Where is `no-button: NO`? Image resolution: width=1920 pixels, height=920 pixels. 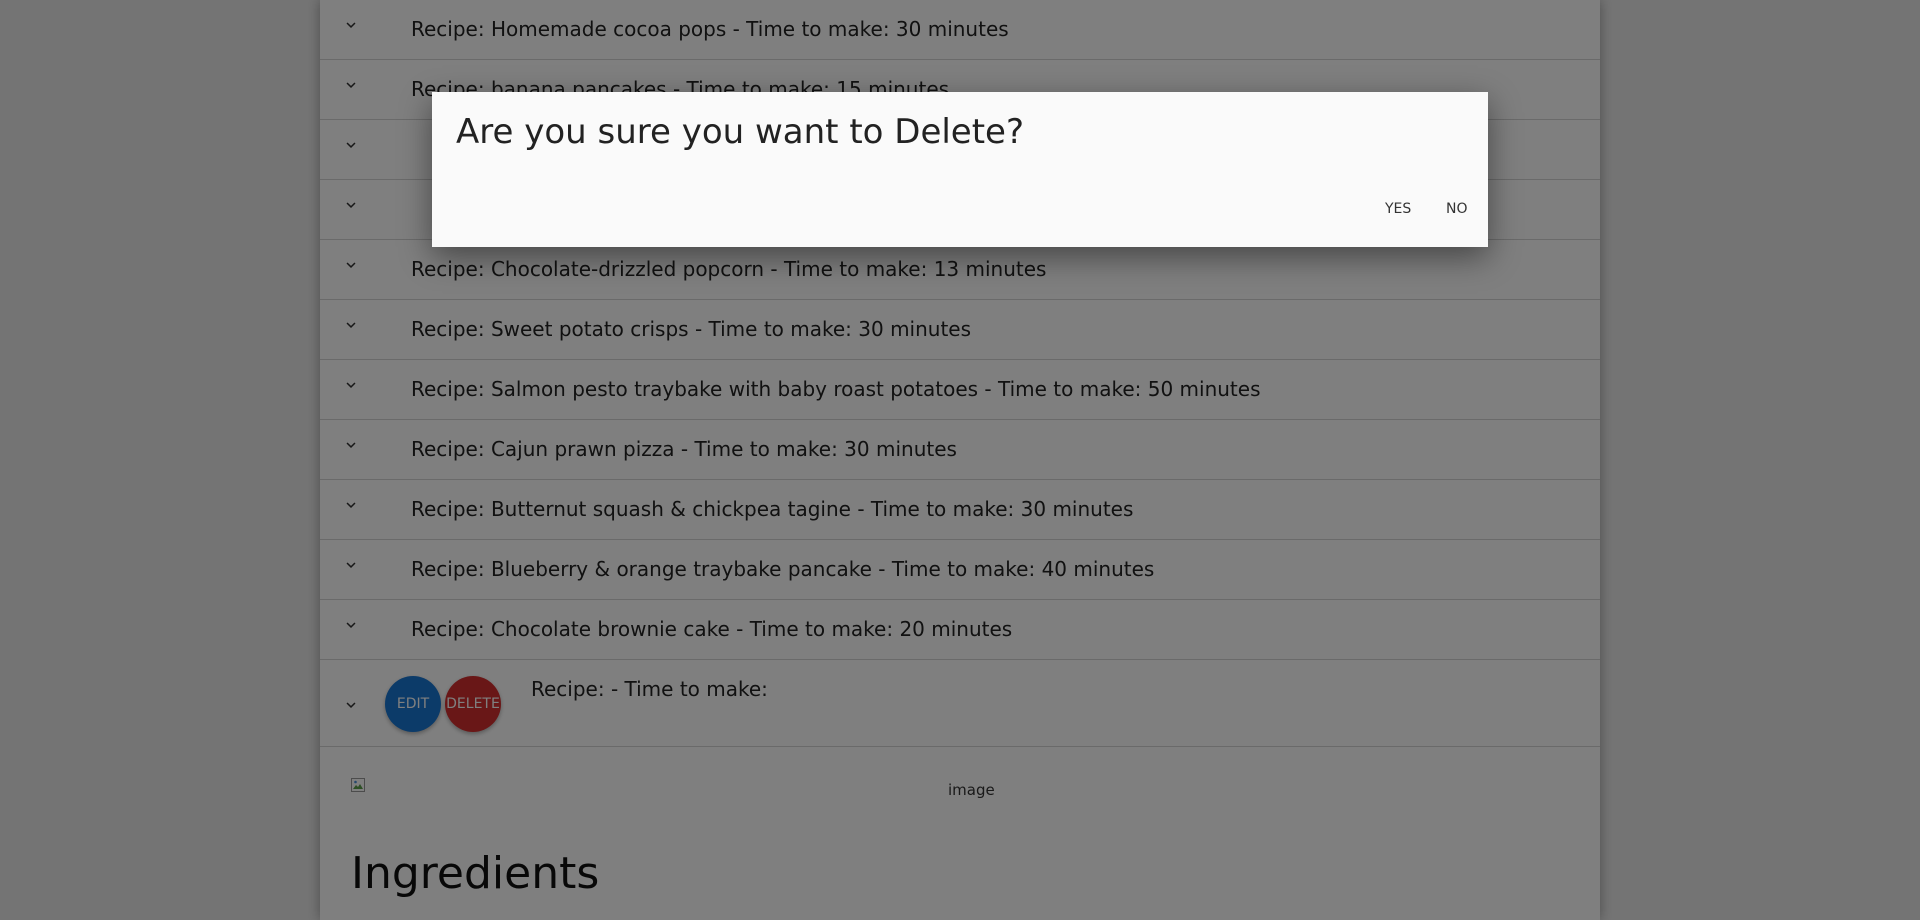
no-button: NO is located at coordinates (1457, 209).